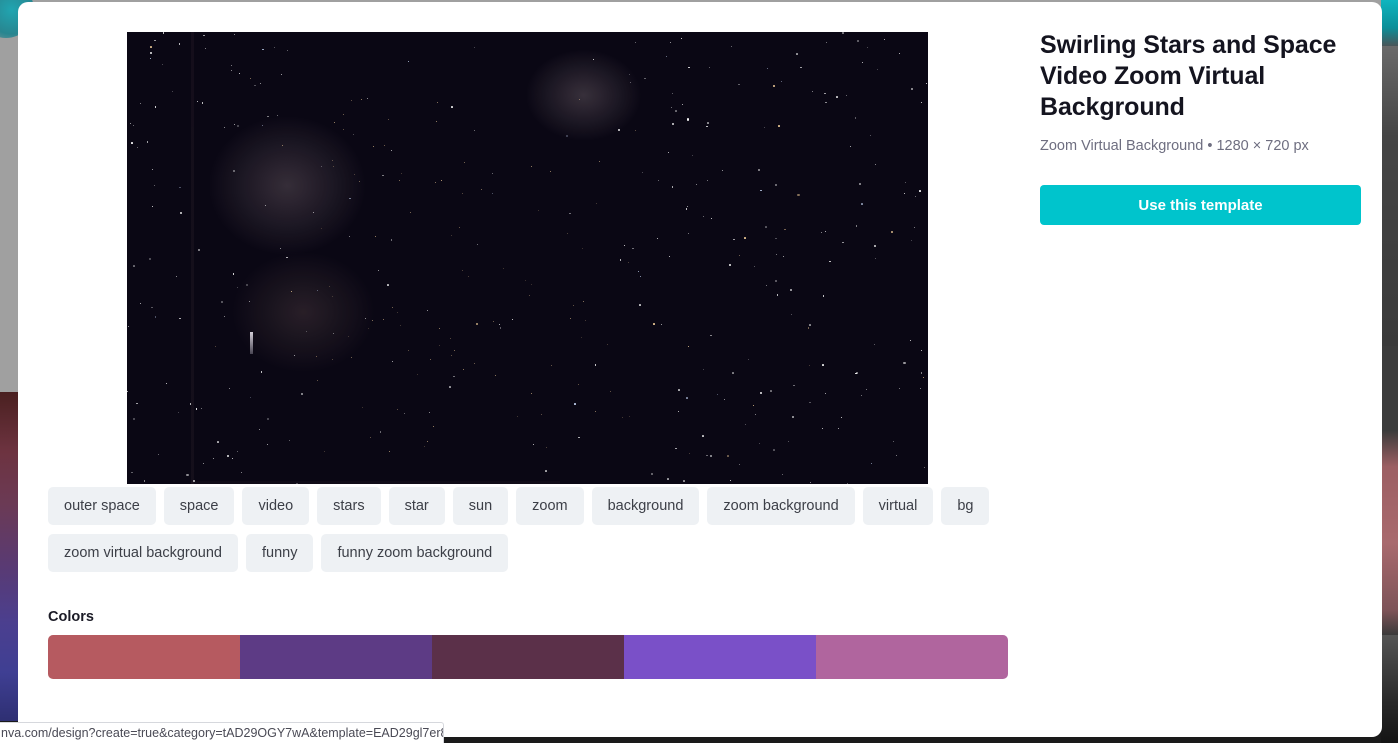 This screenshot has width=1398, height=743. I want to click on tag-pill: zoom virtual background, so click(143, 553).